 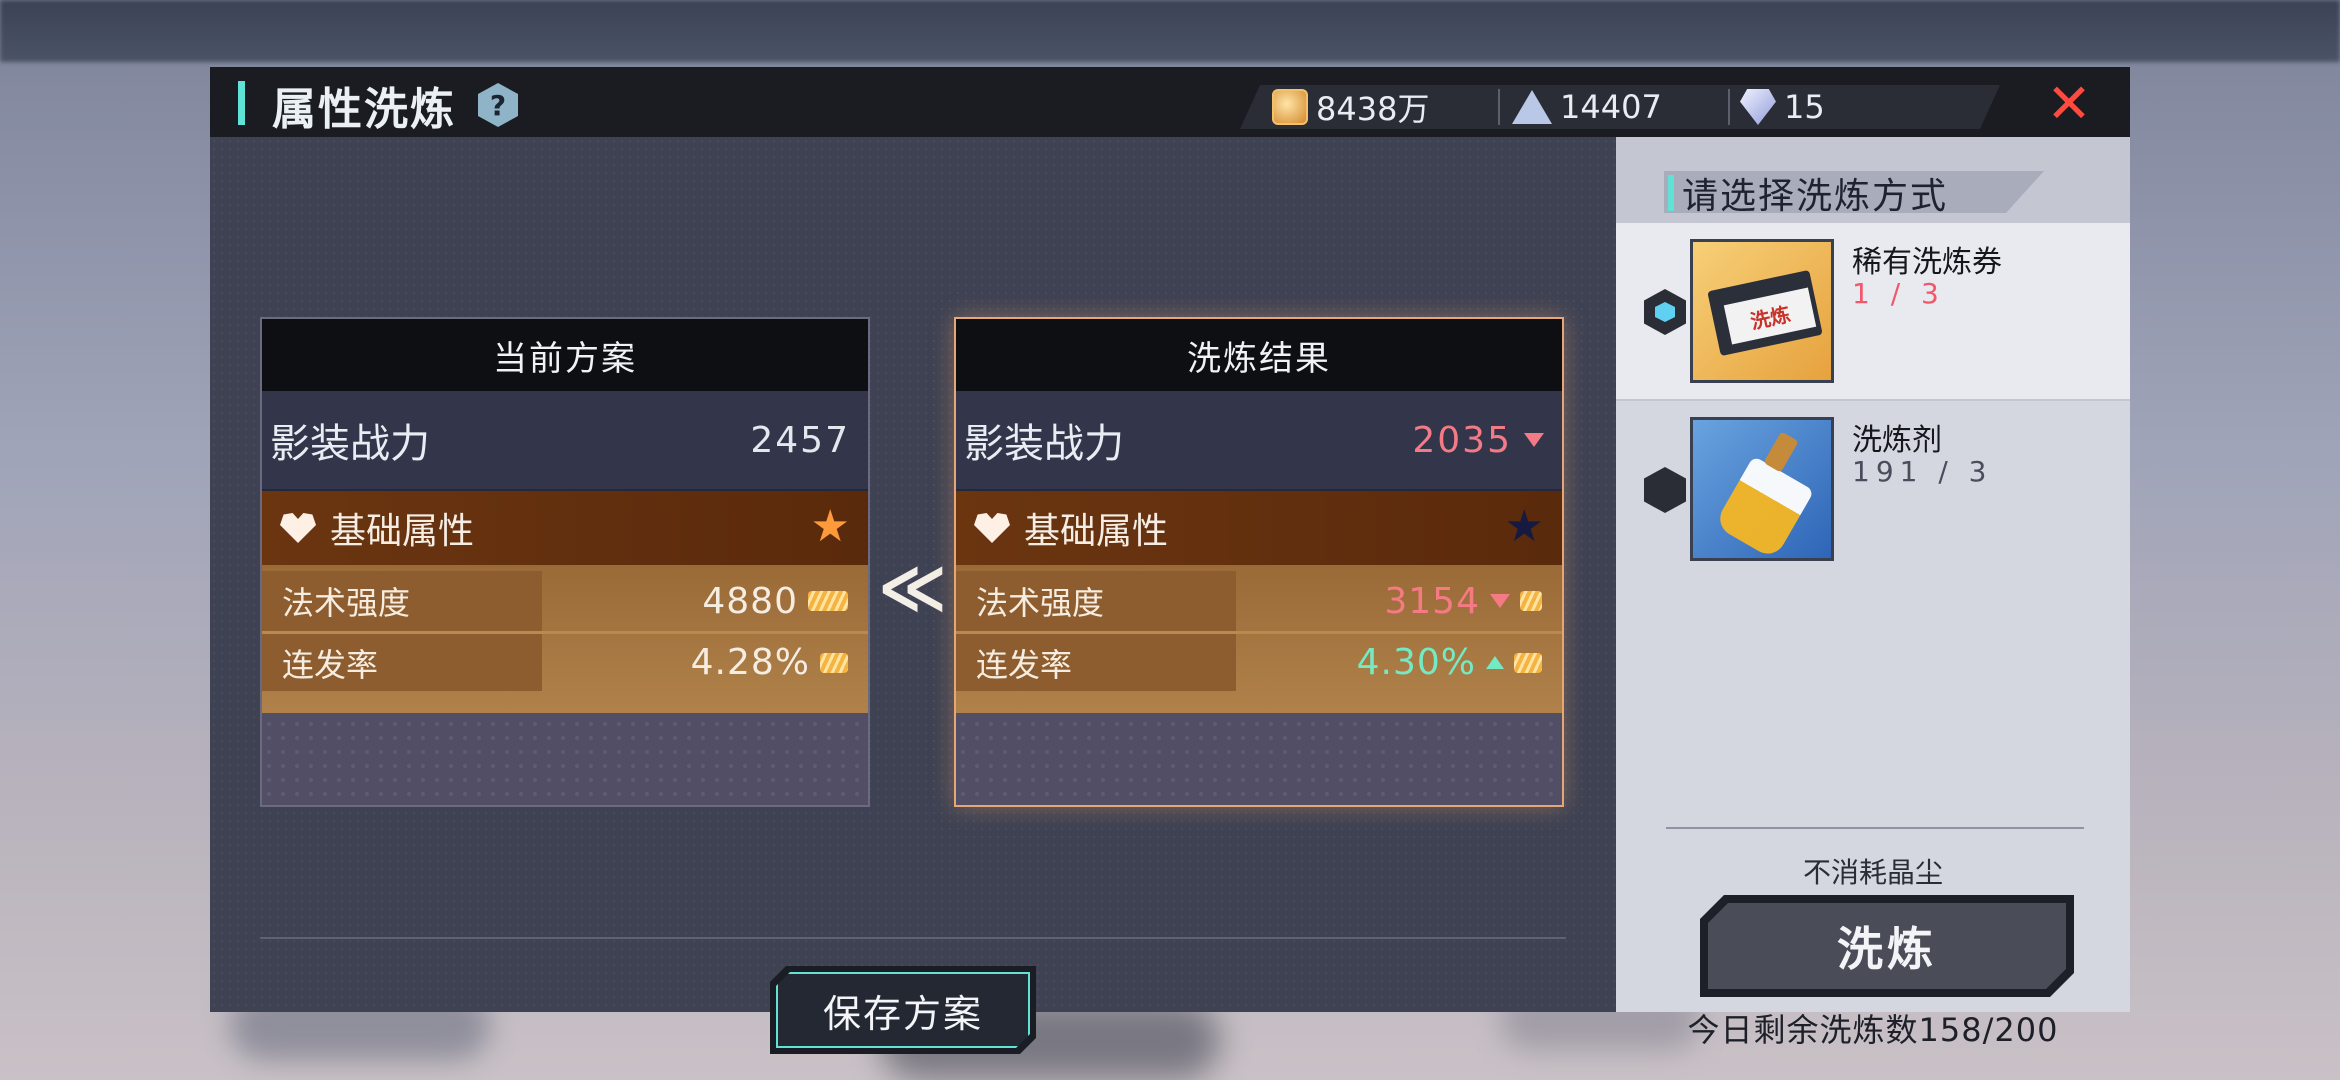 What do you see at coordinates (1170, 102) in the screenshot?
I see `window-header: 属性洗炼 ? 8438万 14407 15 ✕` at bounding box center [1170, 102].